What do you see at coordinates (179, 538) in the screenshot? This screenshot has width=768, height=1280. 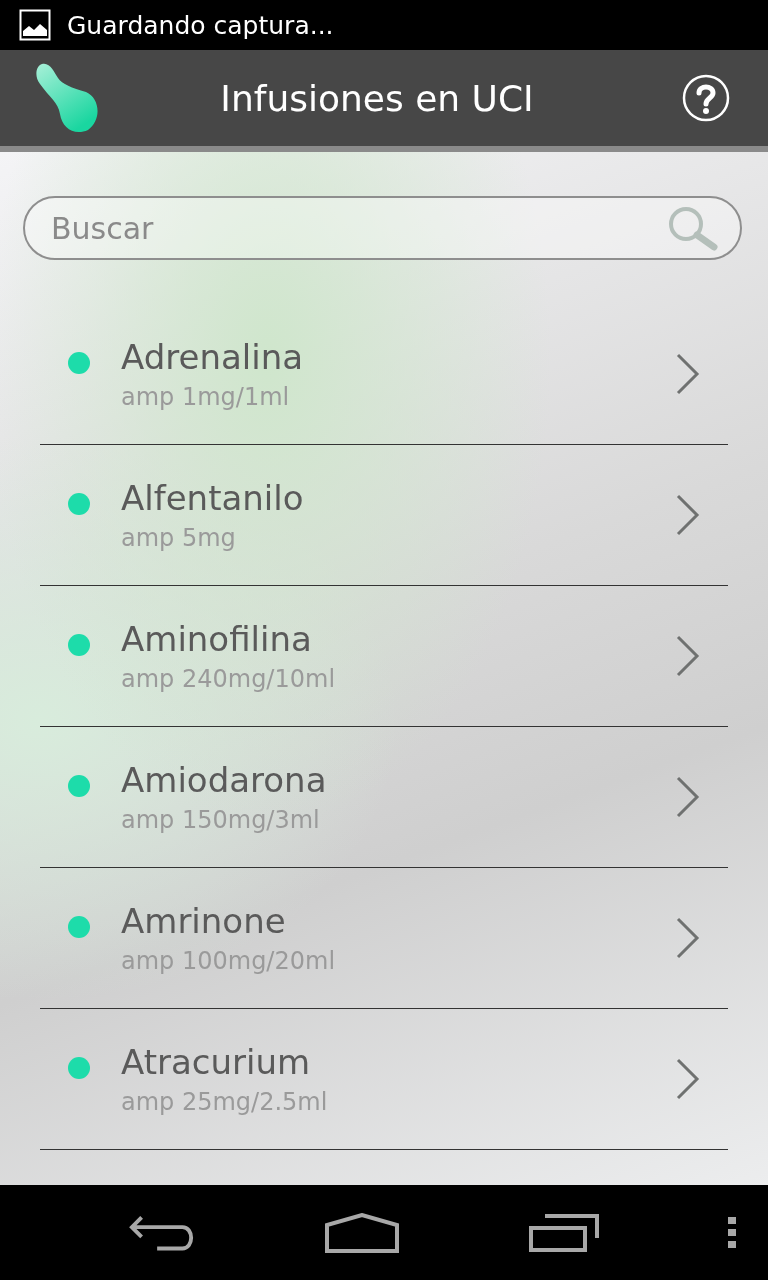 I see `drug-detail: amp 5mg` at bounding box center [179, 538].